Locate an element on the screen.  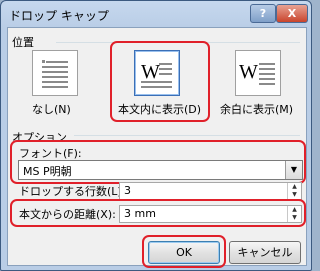
highlight-ok is located at coordinates (184, 251).